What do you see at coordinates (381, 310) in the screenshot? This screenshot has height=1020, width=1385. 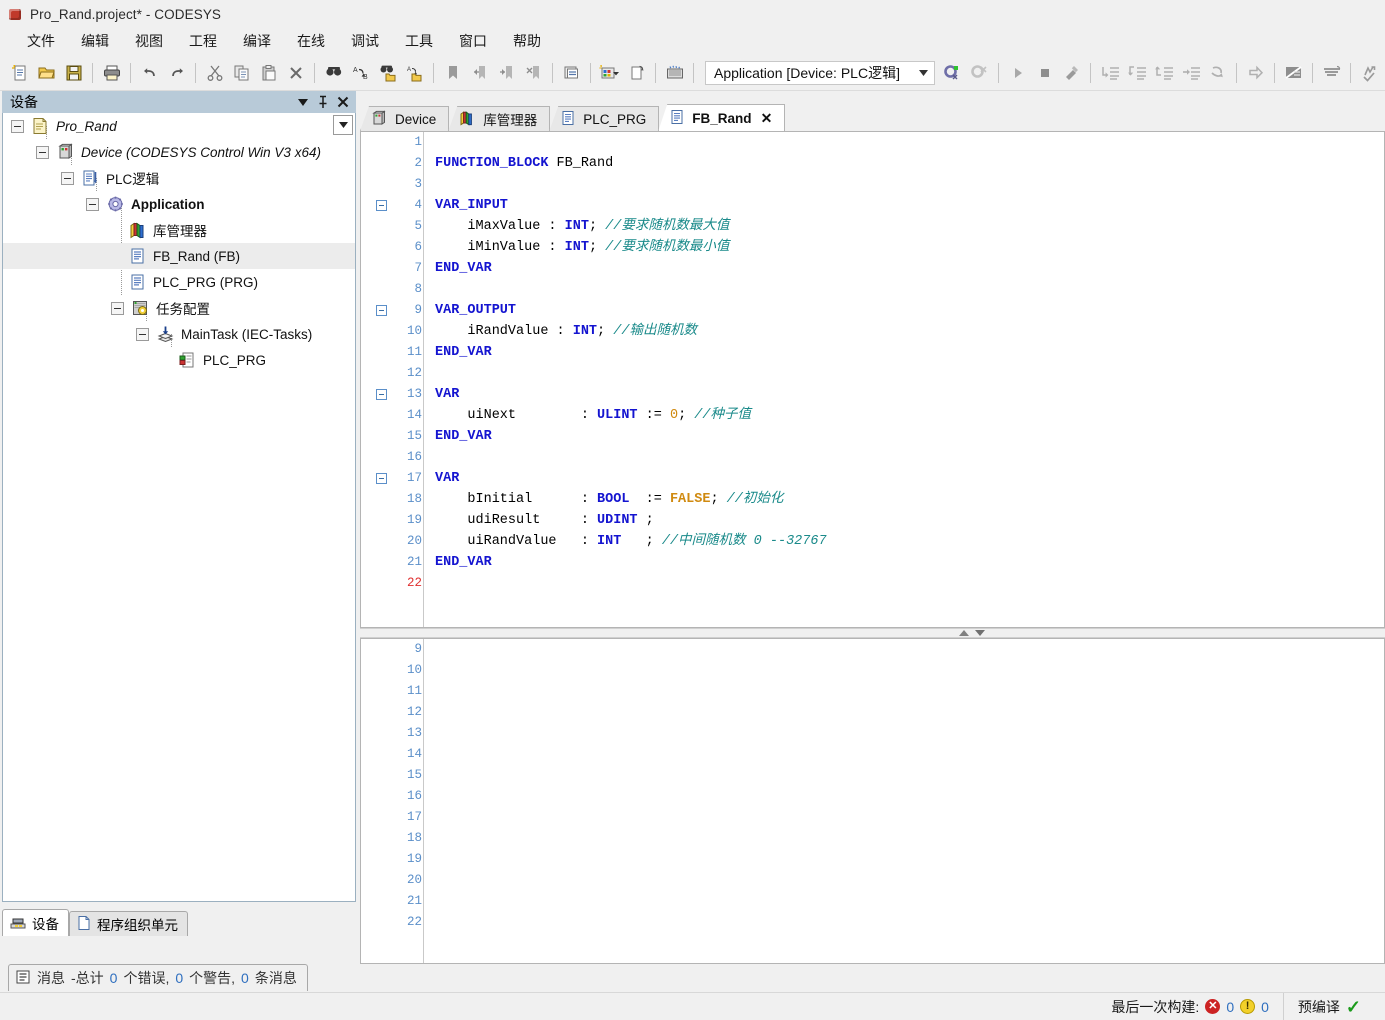 I see `fold-toggle-var-output` at bounding box center [381, 310].